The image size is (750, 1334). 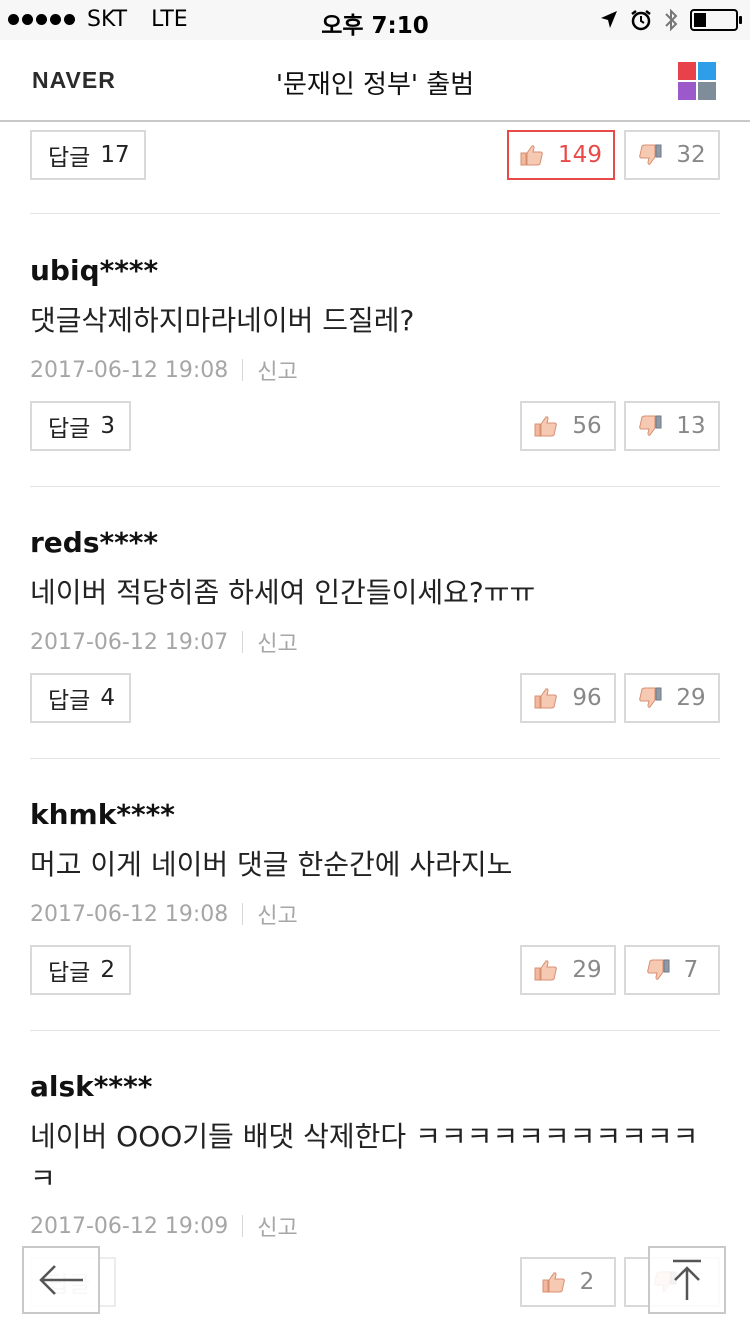 I want to click on reply-button: 답글 2, so click(x=80, y=970).